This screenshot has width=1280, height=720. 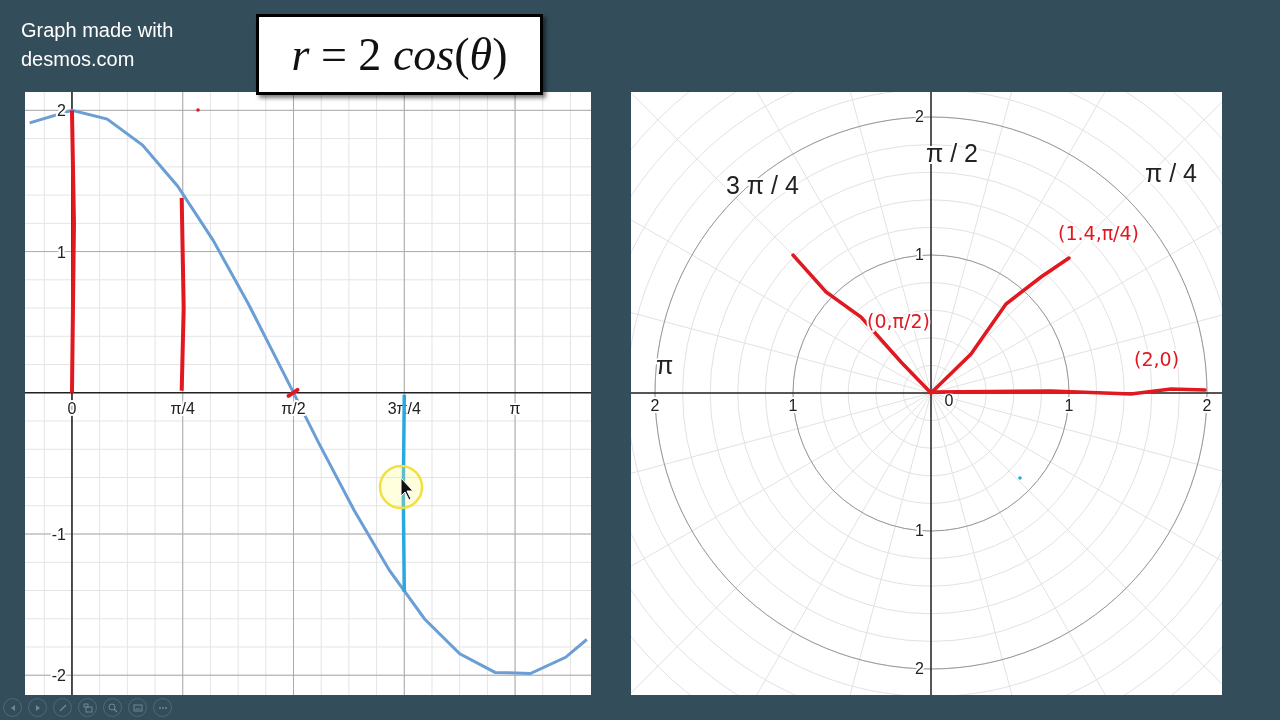 I want to click on angle-label: π / 4, so click(x=1171, y=173).